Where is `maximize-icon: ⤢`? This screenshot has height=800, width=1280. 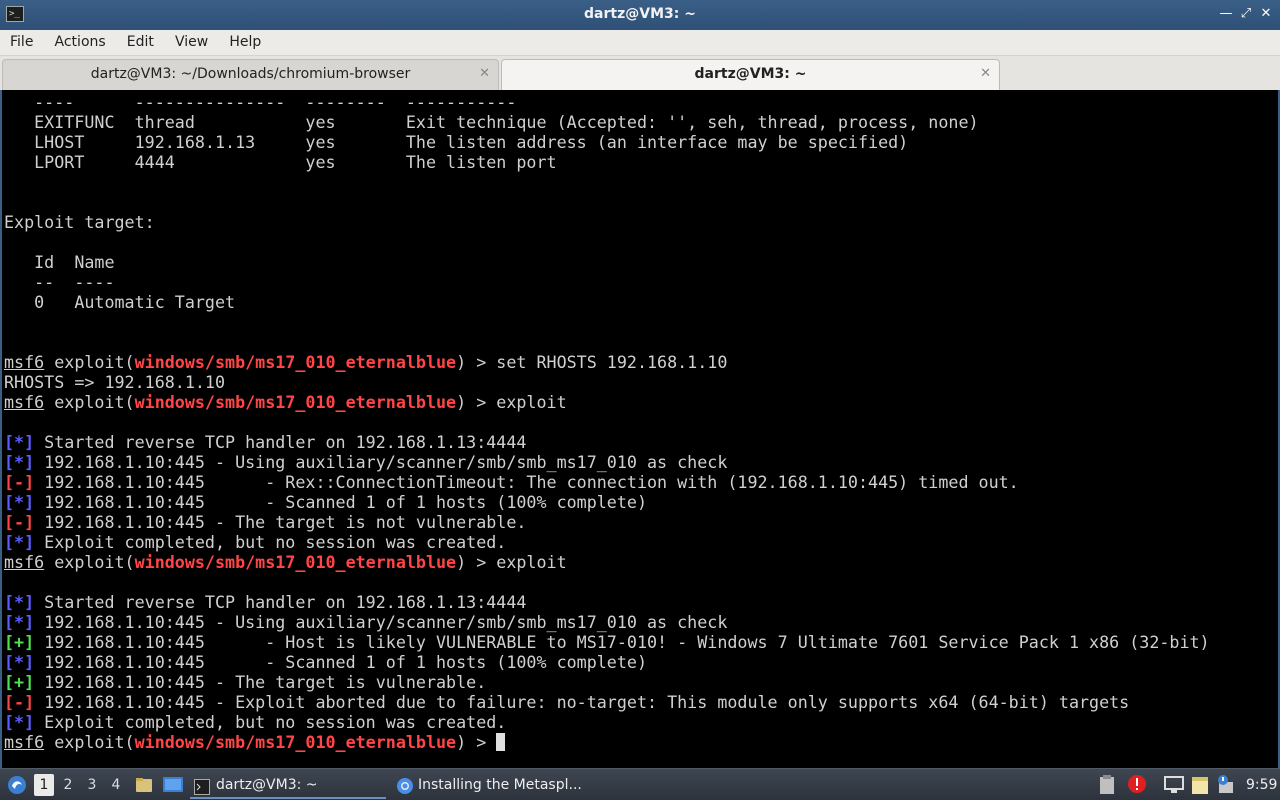
maximize-icon: ⤢ is located at coordinates (1246, 14).